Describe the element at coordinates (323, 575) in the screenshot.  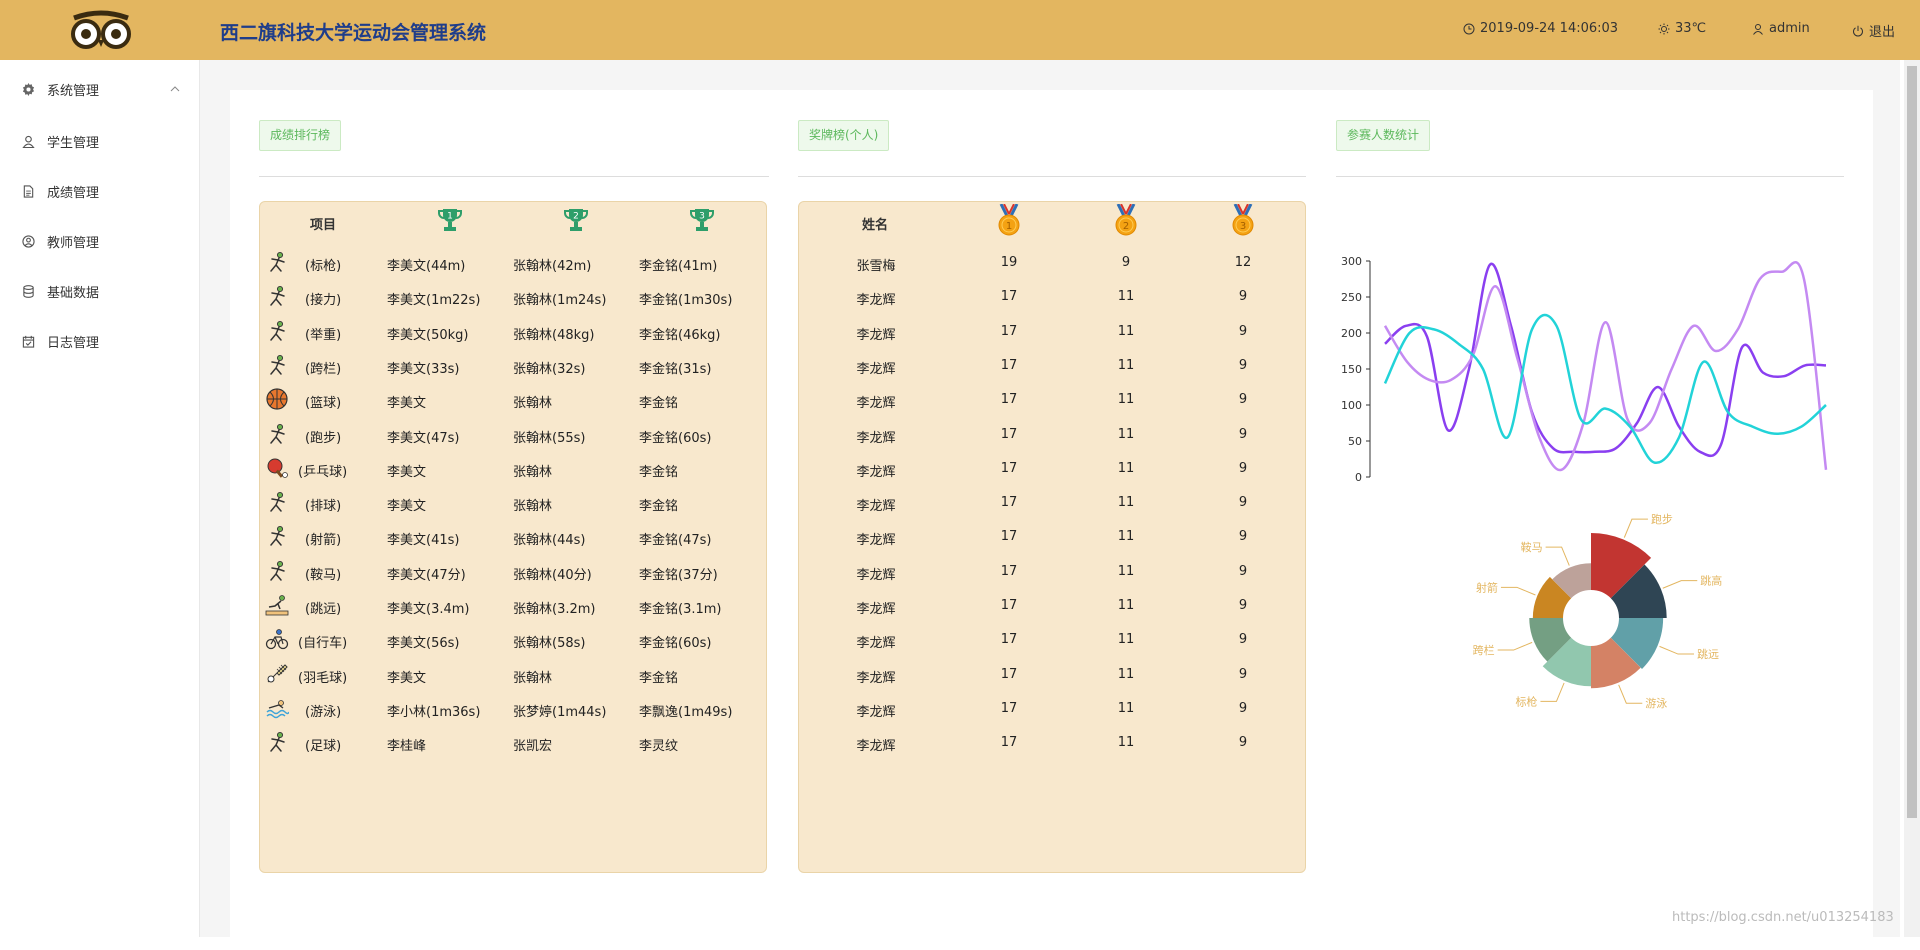
I see `event-name: (鞍马)` at that location.